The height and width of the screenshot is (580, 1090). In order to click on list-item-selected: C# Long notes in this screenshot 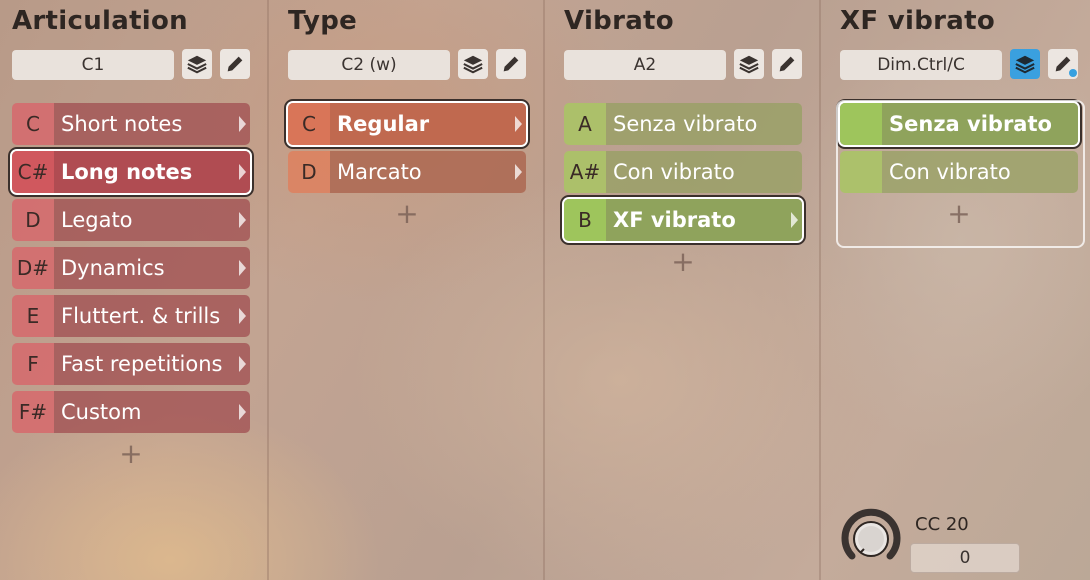, I will do `click(131, 172)`.